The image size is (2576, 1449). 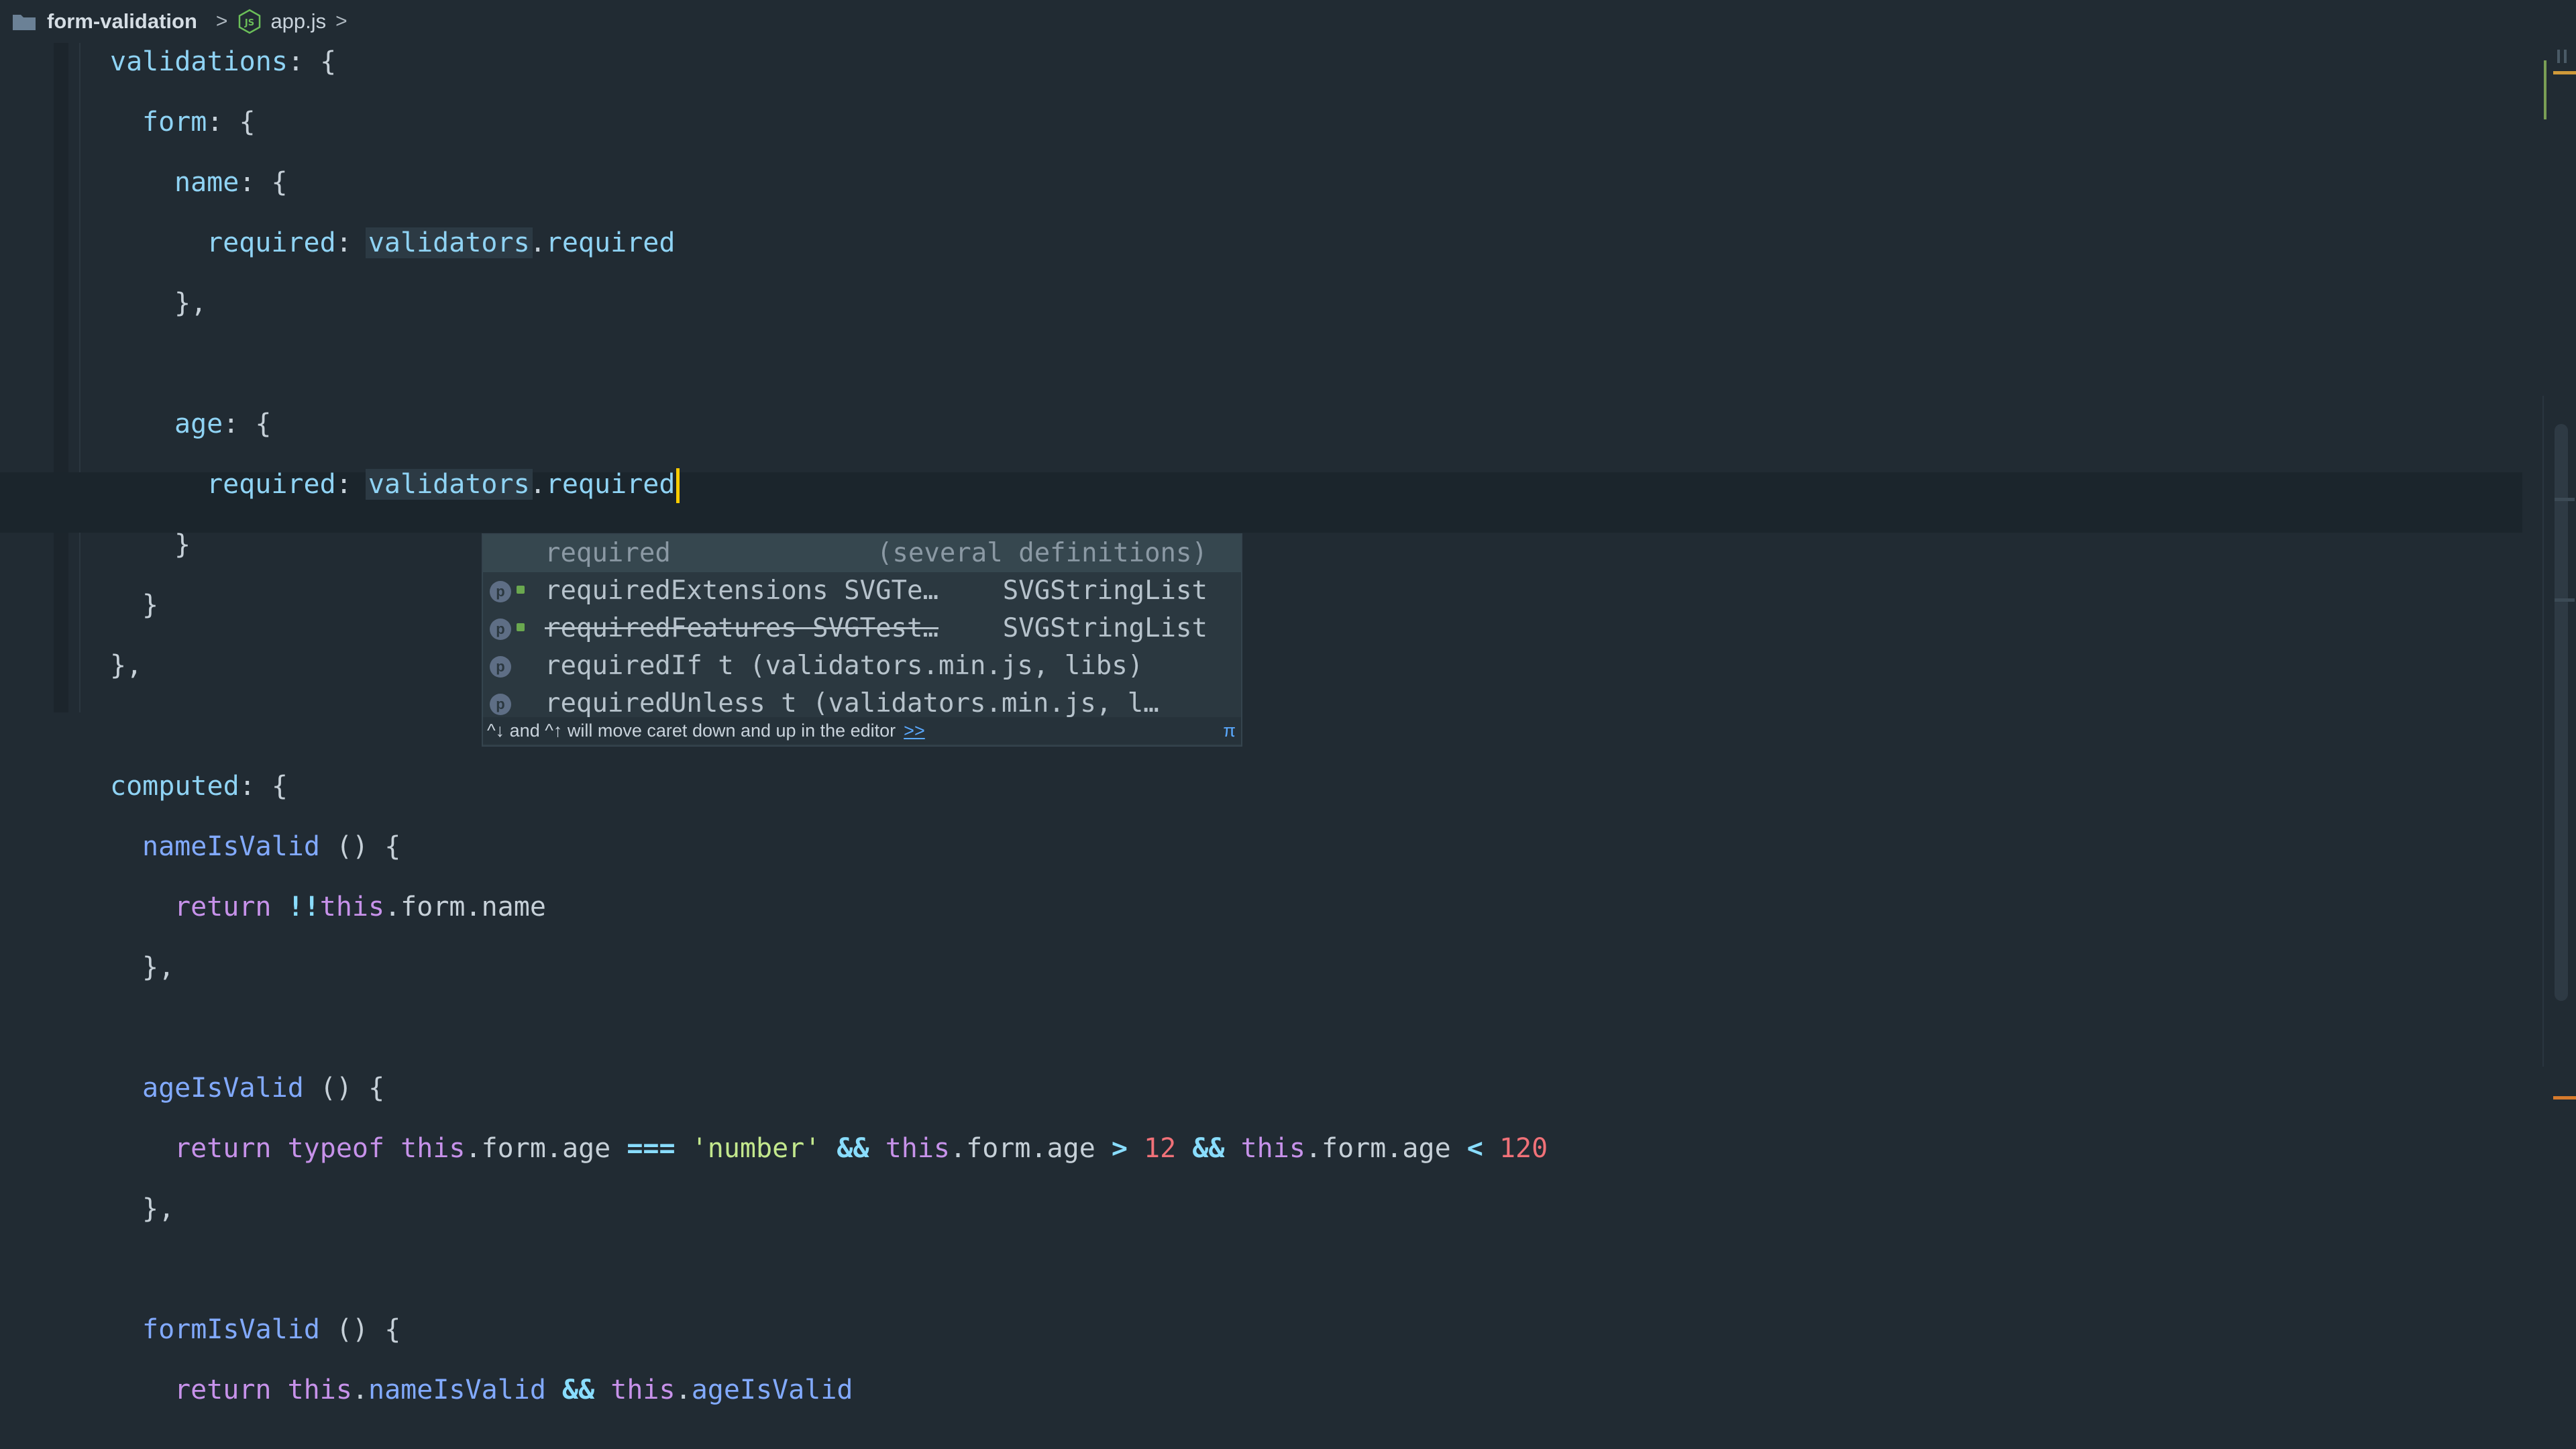 I want to click on autocomplete-item: p requiredFeatures SVGTest… SVGStringList, so click(x=862, y=628).